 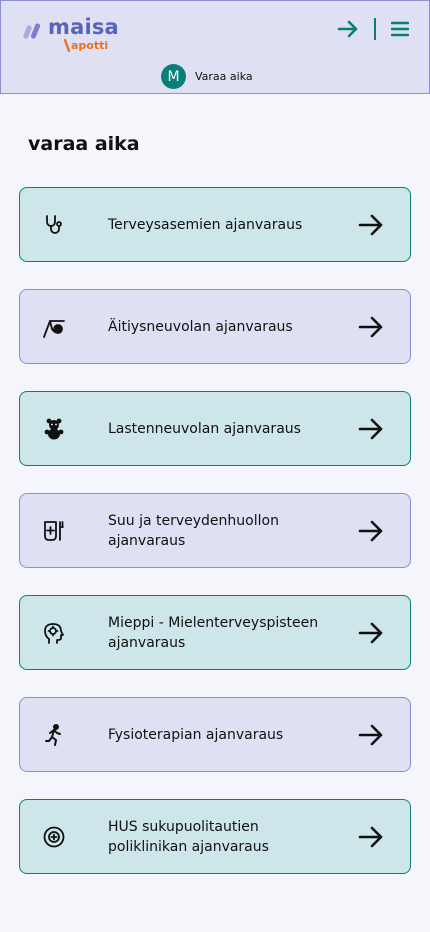 I want to click on header-divider, so click(x=375, y=29).